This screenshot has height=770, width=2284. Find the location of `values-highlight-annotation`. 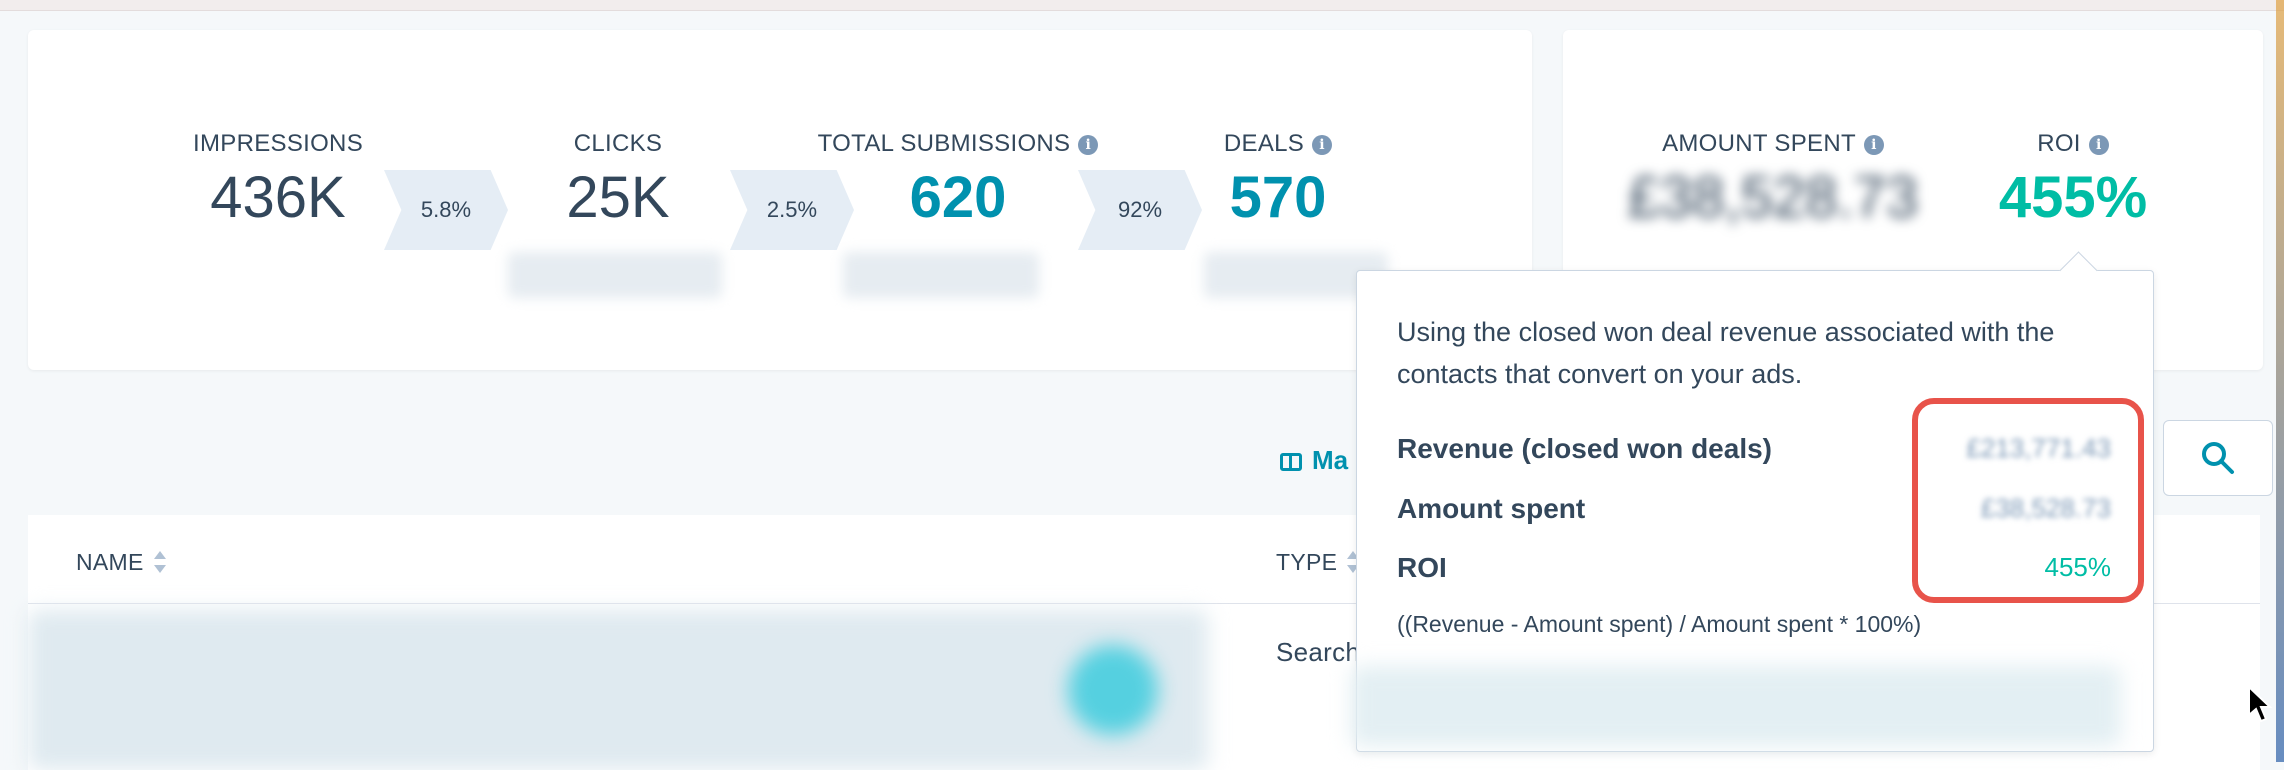

values-highlight-annotation is located at coordinates (2028, 500).